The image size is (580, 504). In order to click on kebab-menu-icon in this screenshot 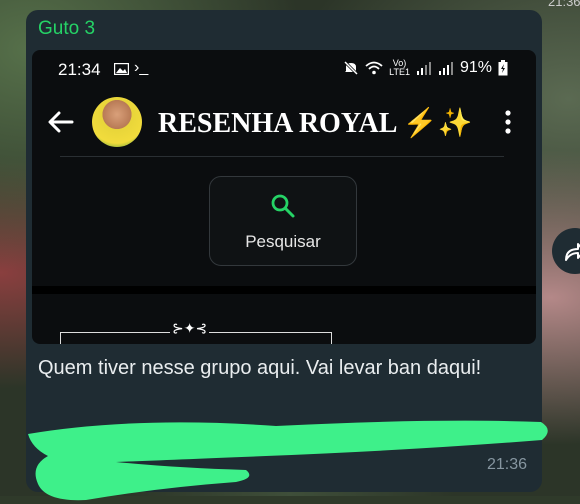, I will do `click(508, 122)`.